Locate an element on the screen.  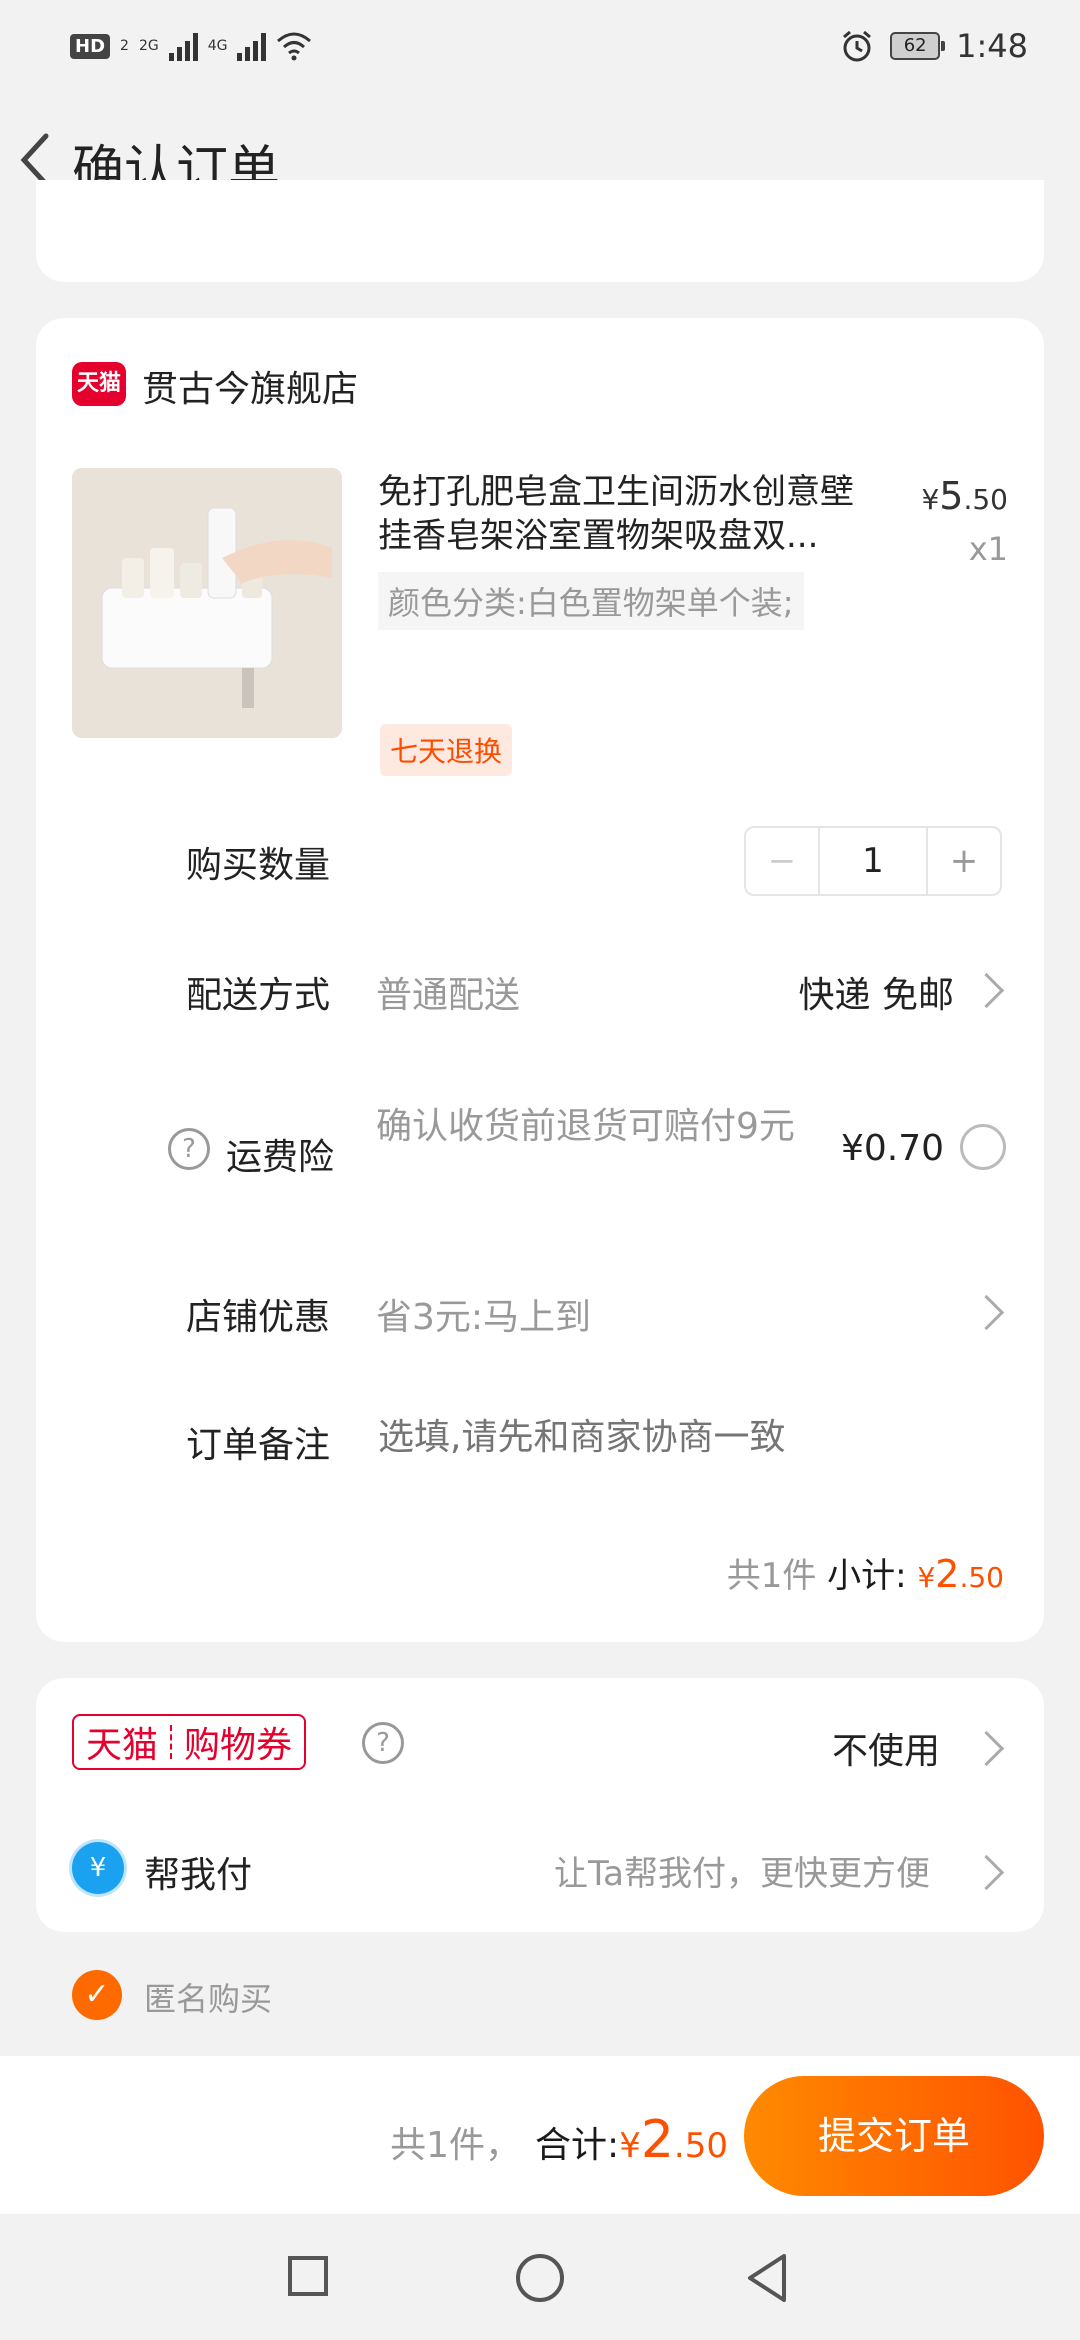
price-int: 5 is located at coordinates (951, 496).